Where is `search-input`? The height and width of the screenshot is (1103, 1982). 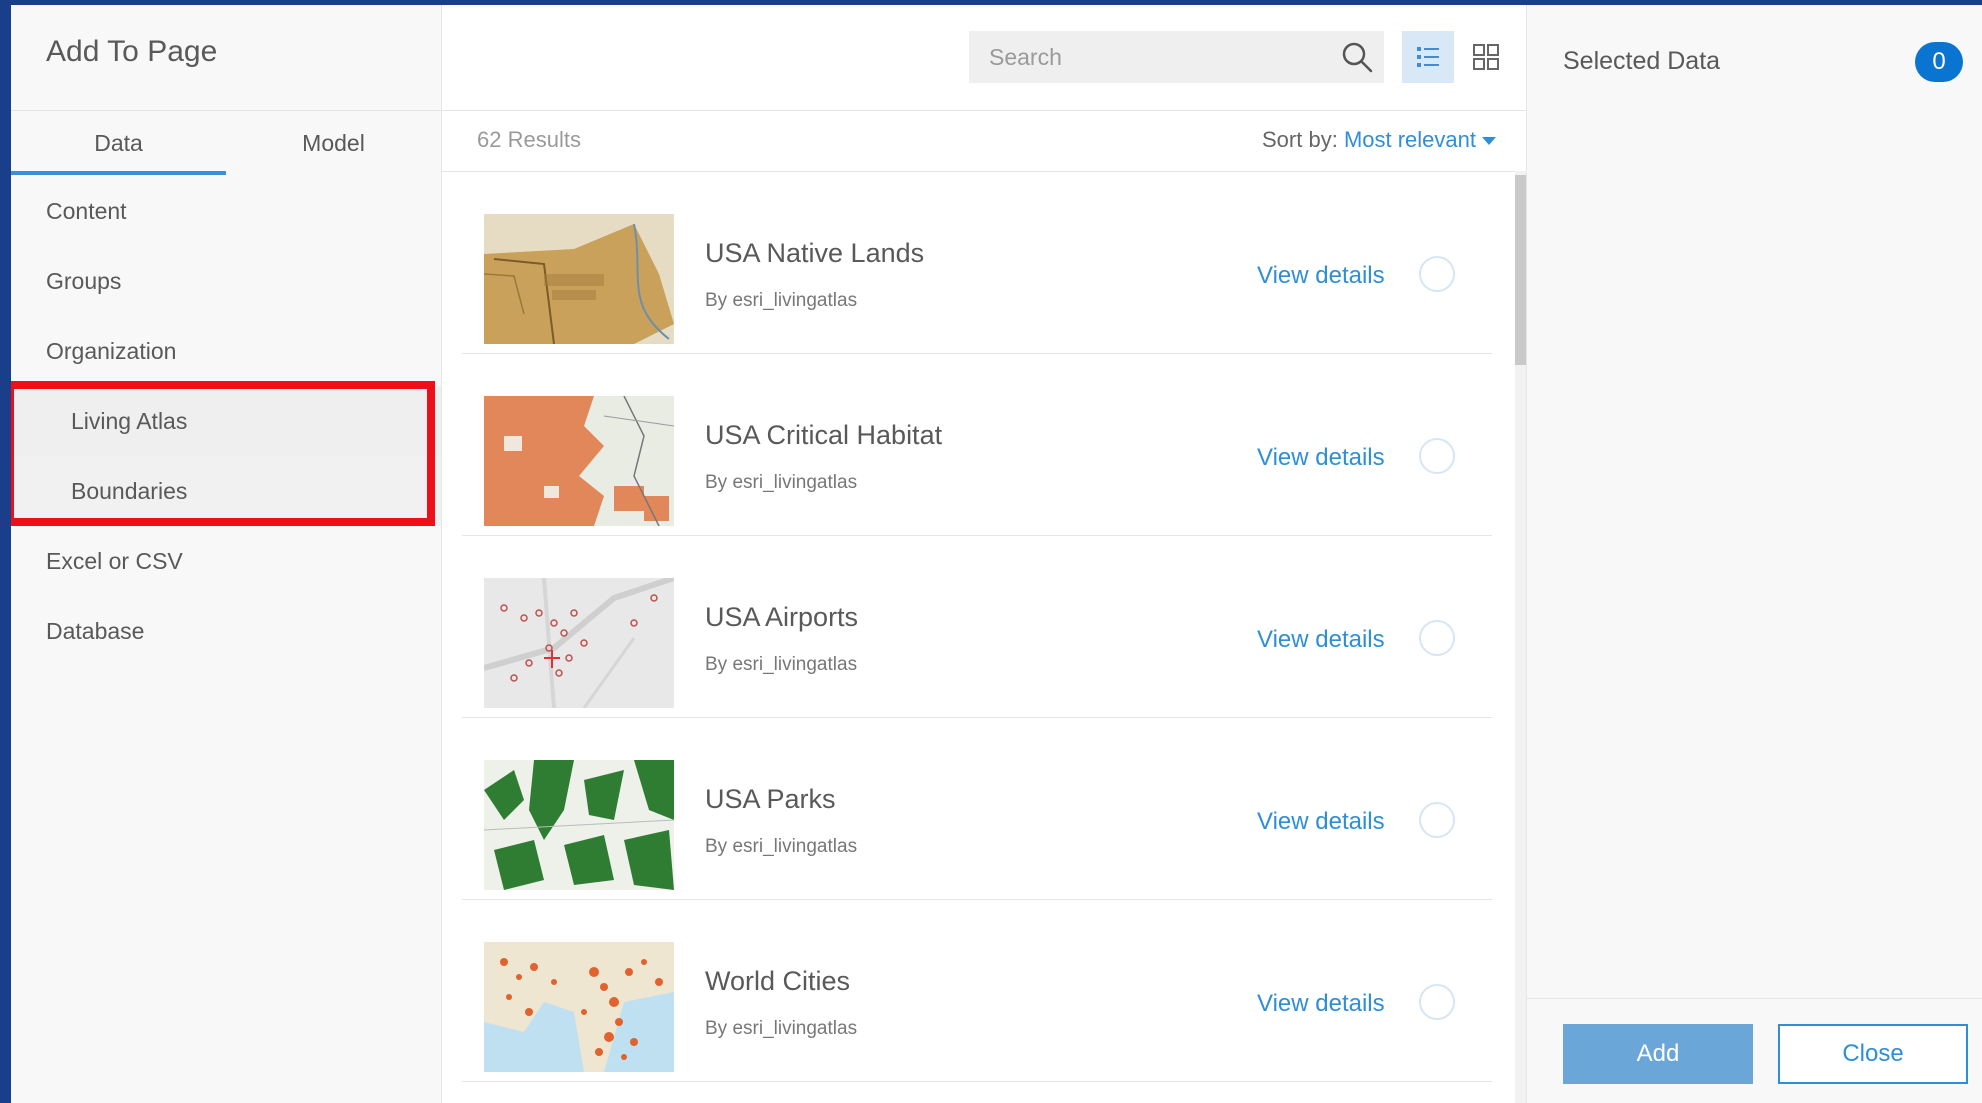 search-input is located at coordinates (1149, 57).